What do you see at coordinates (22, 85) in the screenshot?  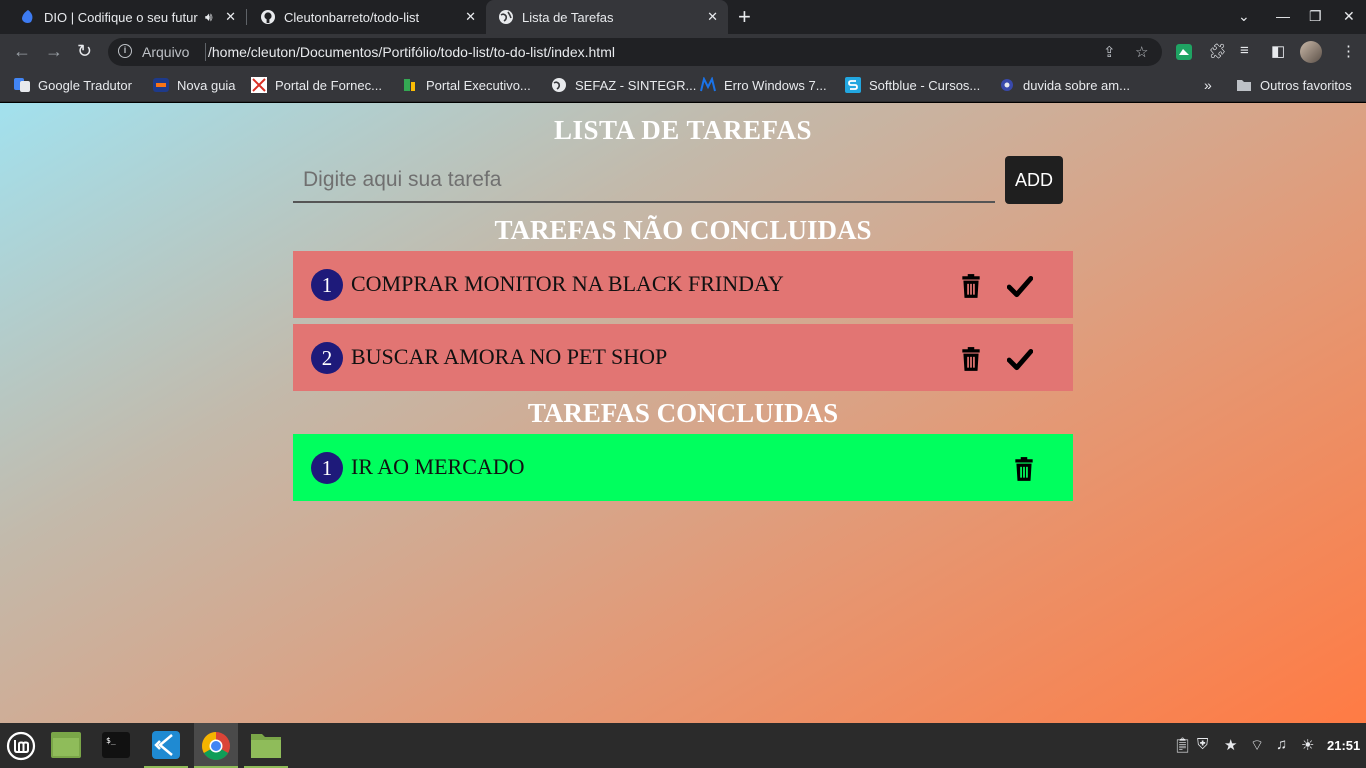 I see `google-translate-icon` at bounding box center [22, 85].